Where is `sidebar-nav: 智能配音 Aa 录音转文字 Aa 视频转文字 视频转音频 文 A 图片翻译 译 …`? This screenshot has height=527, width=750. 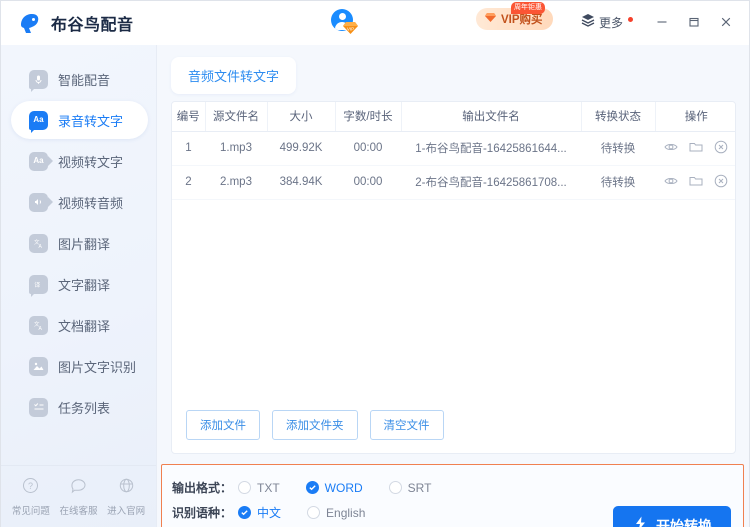
sidebar-nav: 智能配音 Aa 录音转文字 Aa 视频转文字 视频转音频 文 A 图片翻译 译 … is located at coordinates (78, 235).